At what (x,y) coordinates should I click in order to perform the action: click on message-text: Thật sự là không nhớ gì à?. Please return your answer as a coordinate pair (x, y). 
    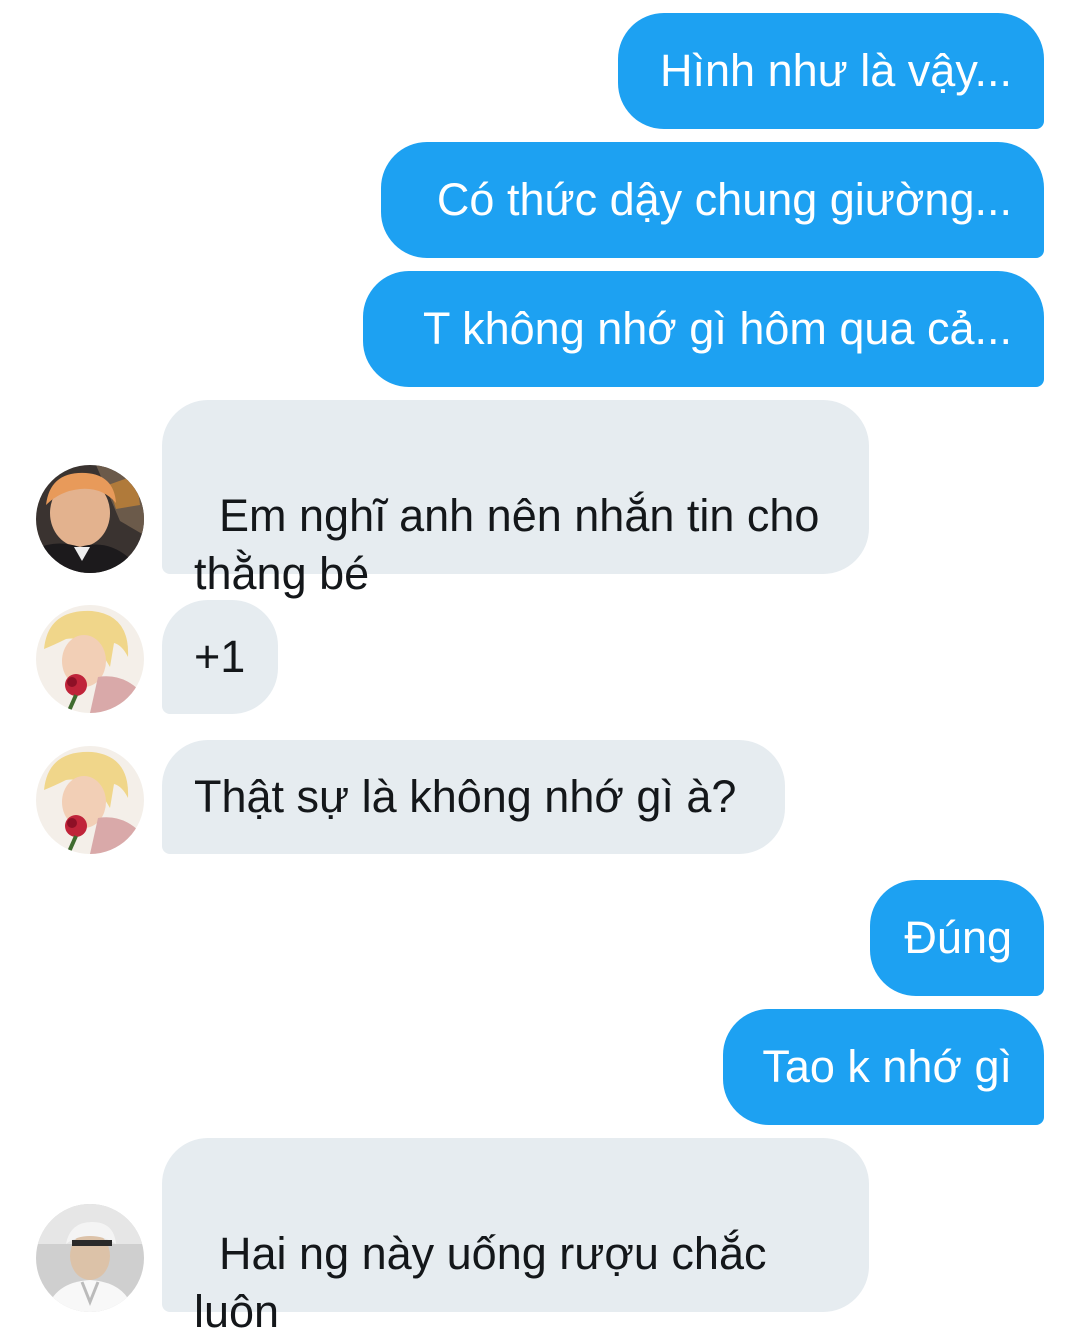
    Looking at the image, I should click on (465, 796).